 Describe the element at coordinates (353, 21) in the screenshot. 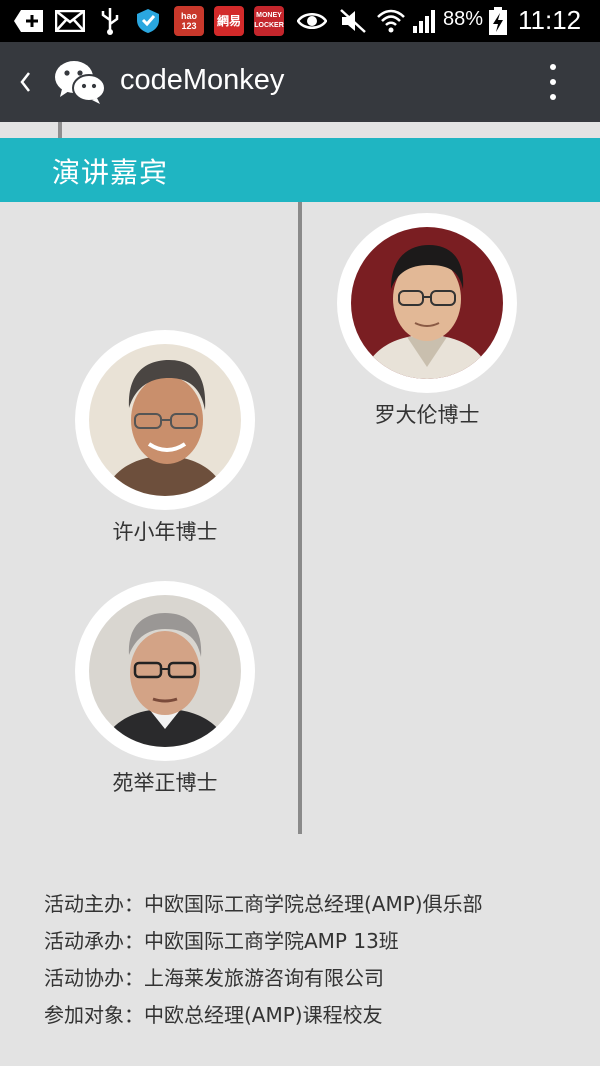

I see `mute-icon` at that location.